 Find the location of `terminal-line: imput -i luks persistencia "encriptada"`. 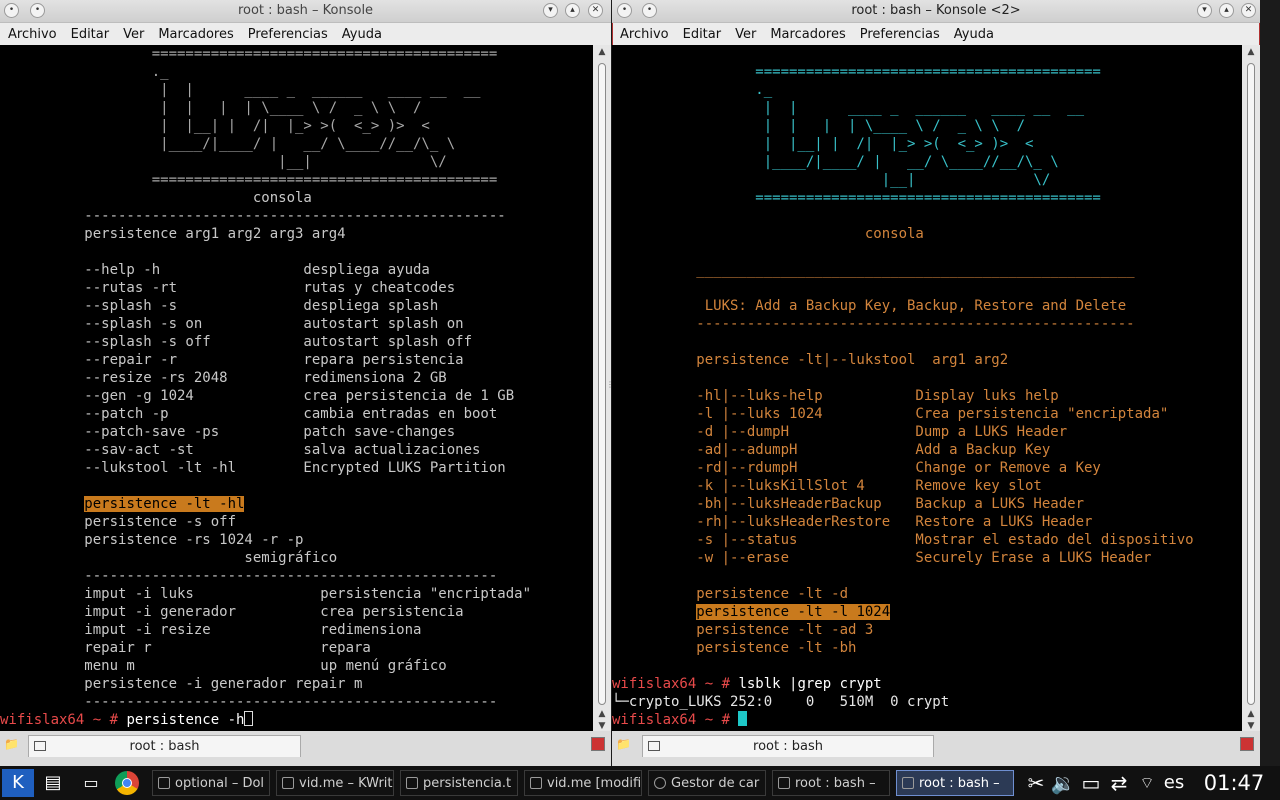

terminal-line: imput -i luks persistencia "encriptada" is located at coordinates (266, 594).